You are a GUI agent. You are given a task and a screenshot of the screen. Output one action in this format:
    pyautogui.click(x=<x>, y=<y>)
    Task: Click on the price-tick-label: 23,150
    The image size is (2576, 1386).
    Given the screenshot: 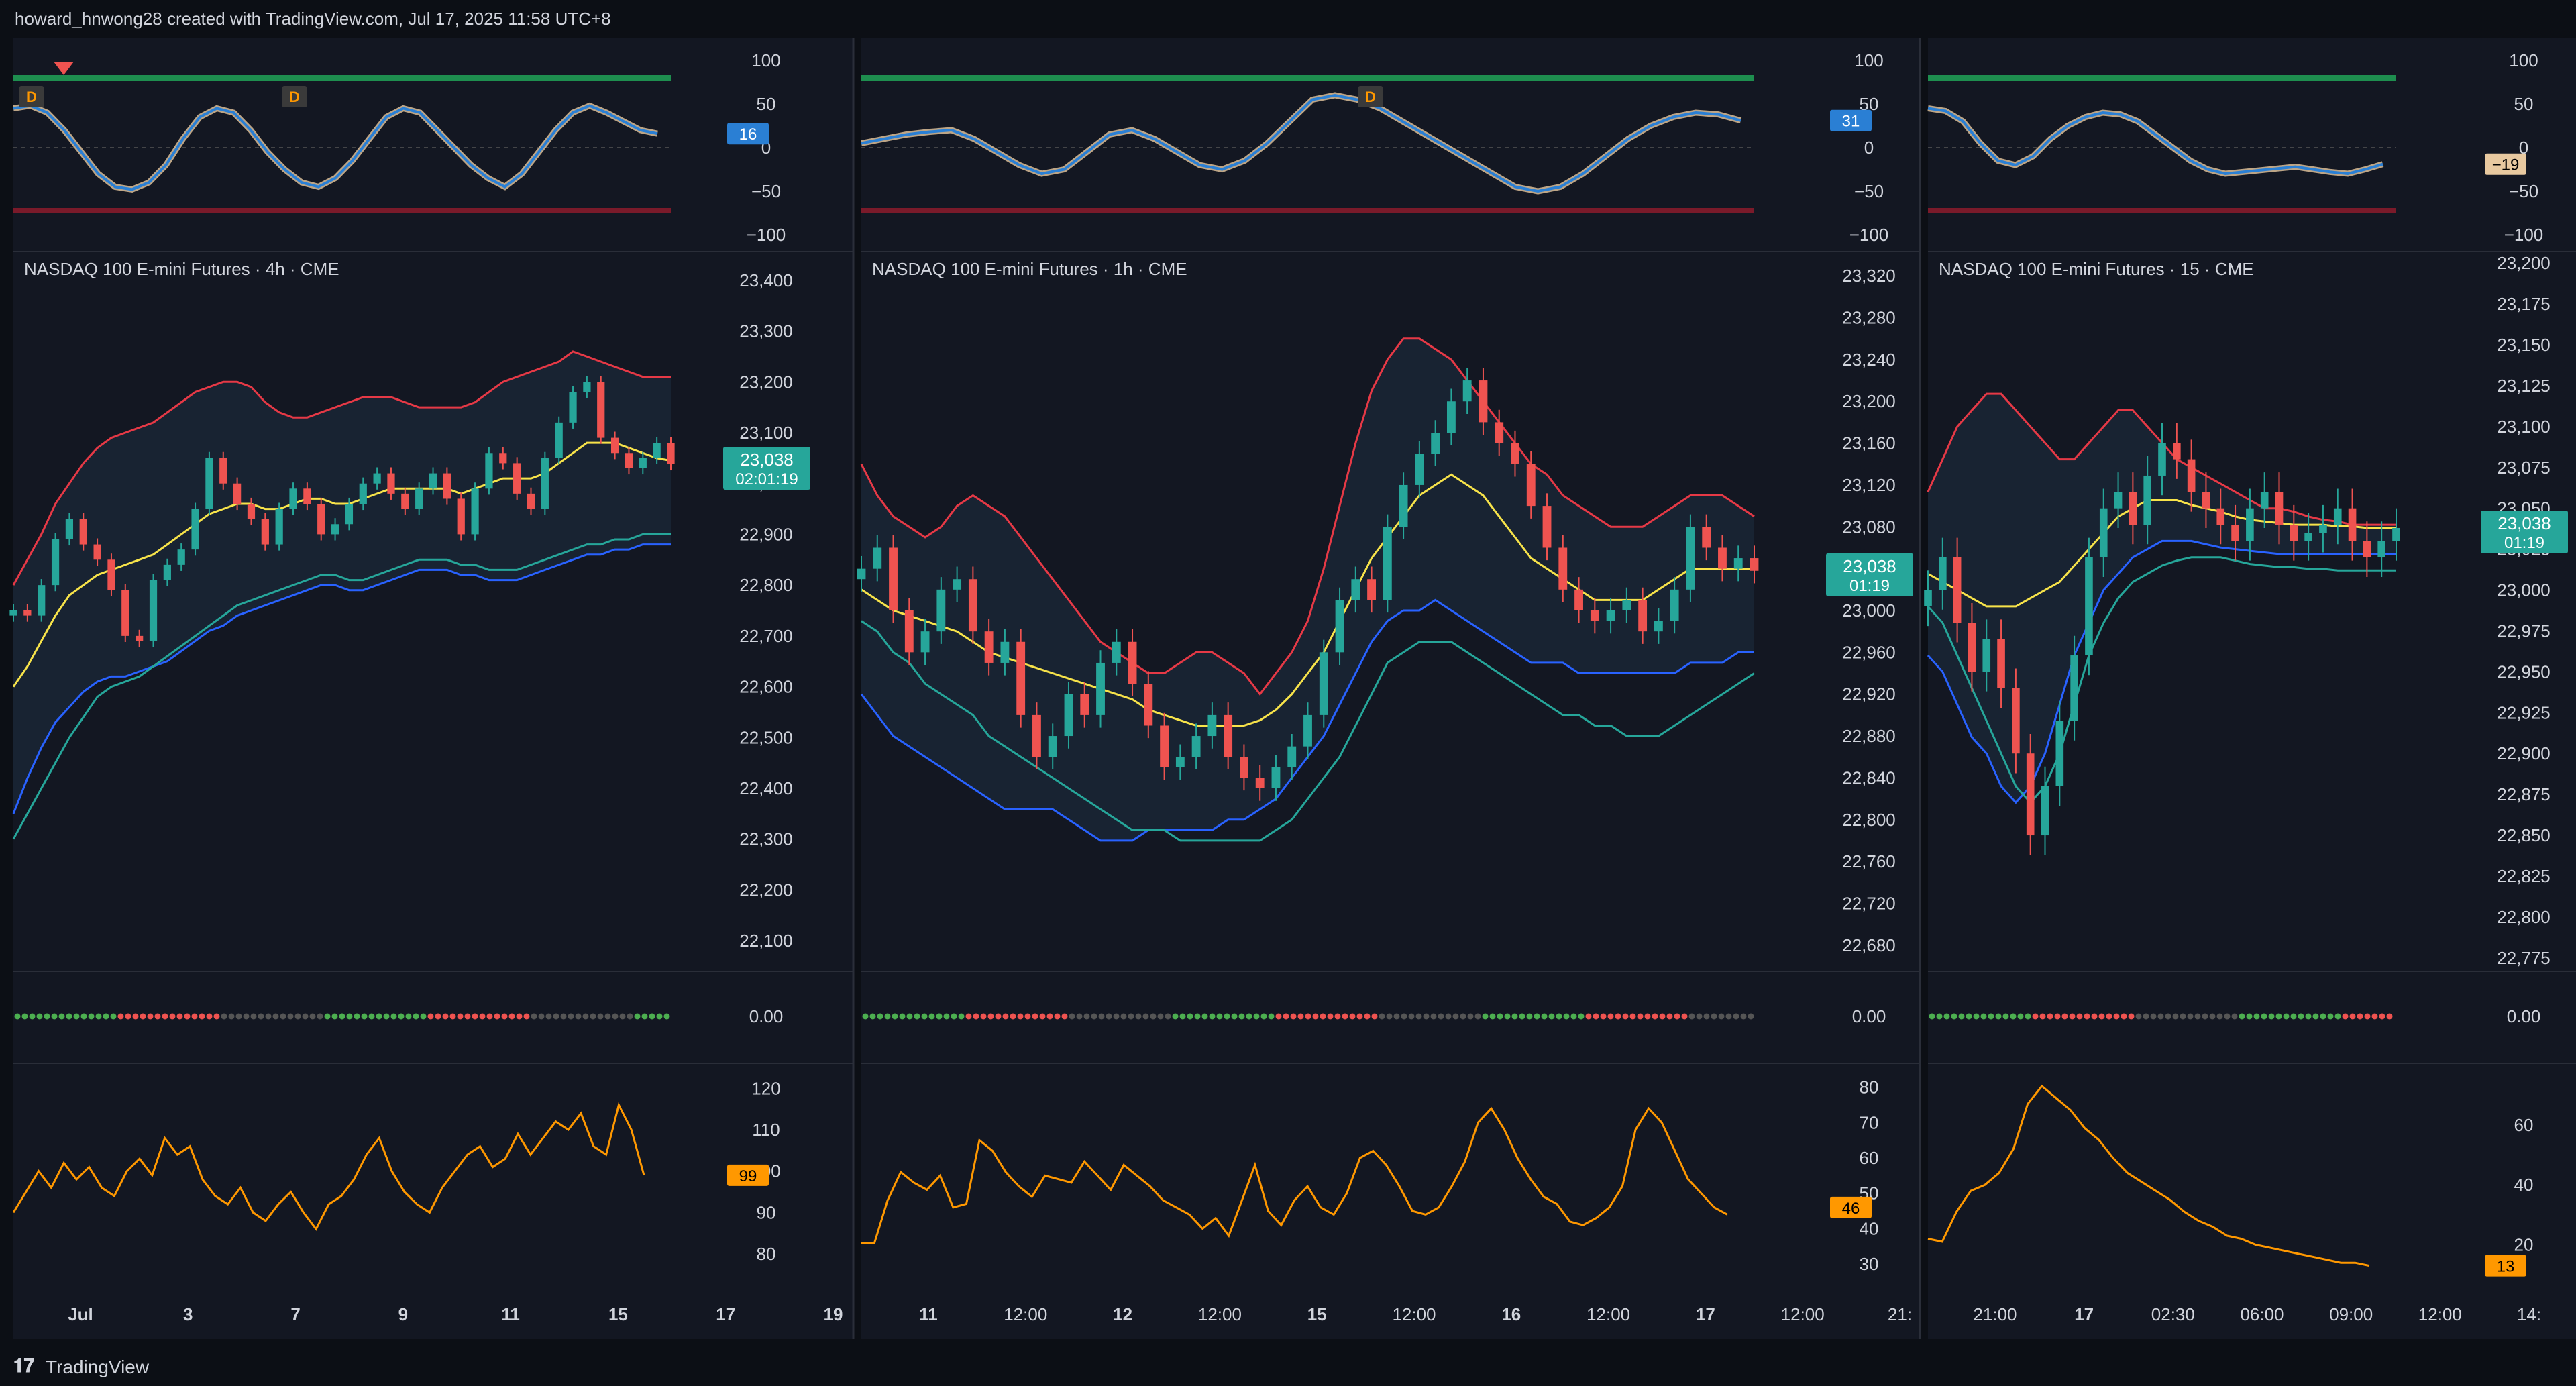 What is the action you would take?
    pyautogui.click(x=2524, y=345)
    